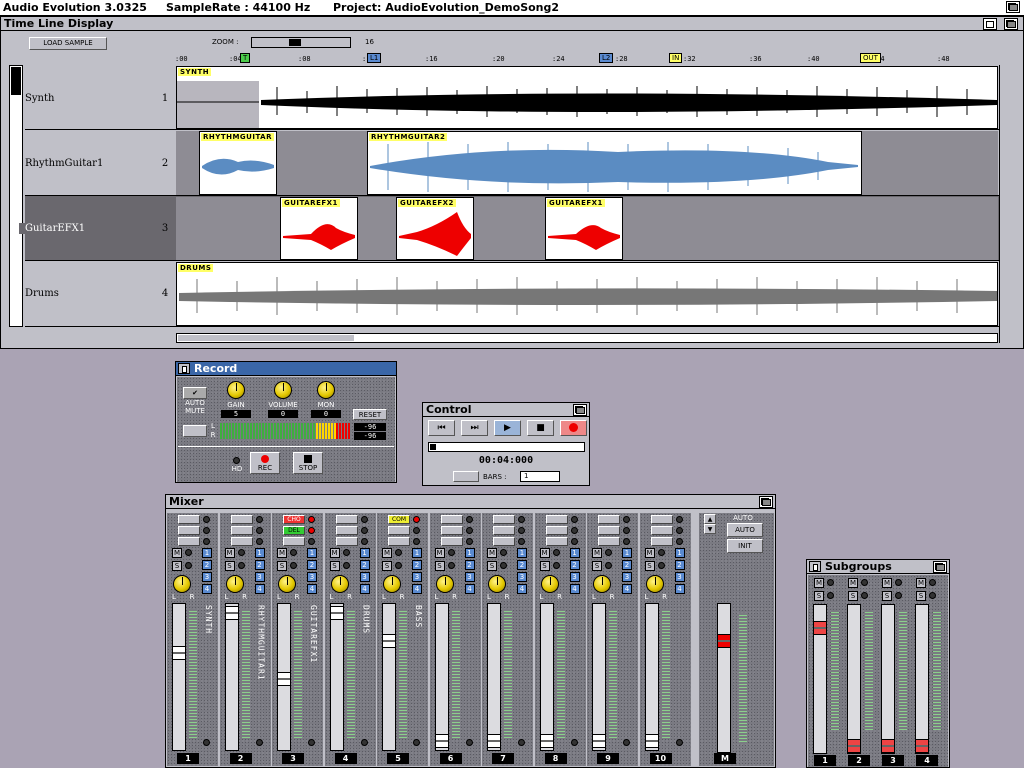  I want to click on rec-button: REC, so click(265, 463).